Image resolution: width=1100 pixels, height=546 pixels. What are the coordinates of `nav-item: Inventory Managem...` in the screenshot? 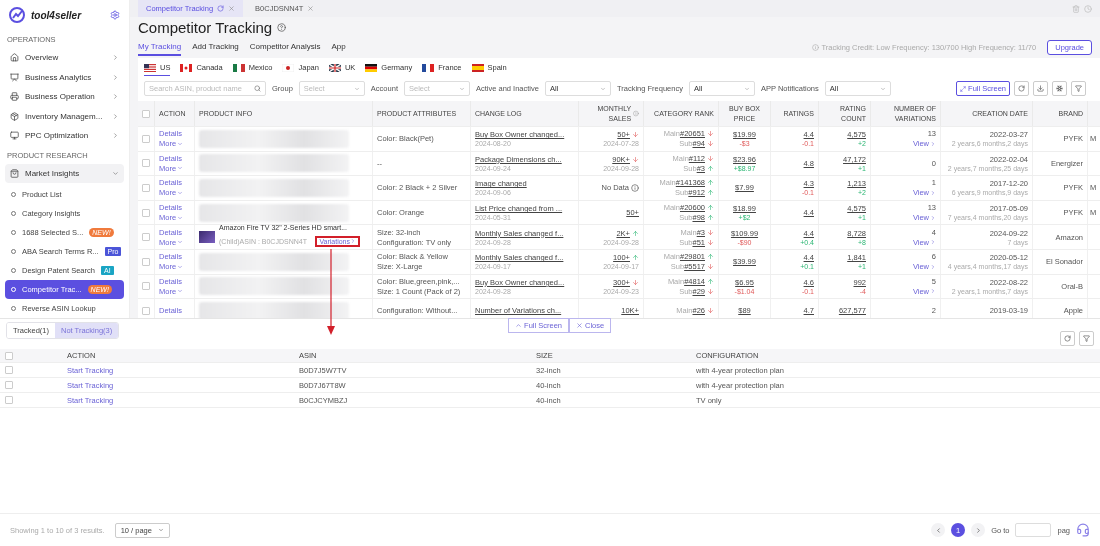 It's located at (64, 116).